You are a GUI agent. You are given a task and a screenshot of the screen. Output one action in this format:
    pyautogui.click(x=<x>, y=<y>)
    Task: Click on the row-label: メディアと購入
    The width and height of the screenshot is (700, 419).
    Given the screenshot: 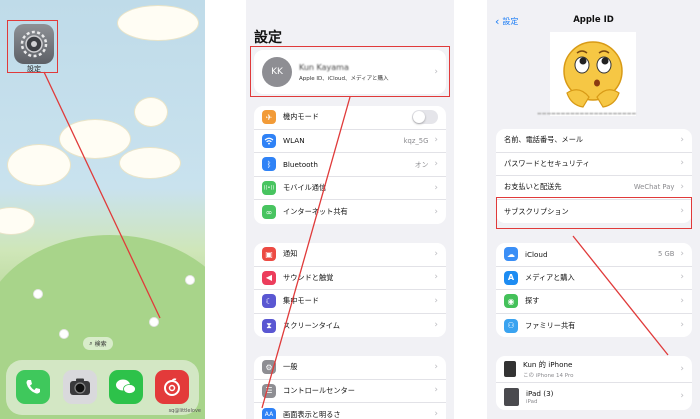 What is the action you would take?
    pyautogui.click(x=550, y=277)
    